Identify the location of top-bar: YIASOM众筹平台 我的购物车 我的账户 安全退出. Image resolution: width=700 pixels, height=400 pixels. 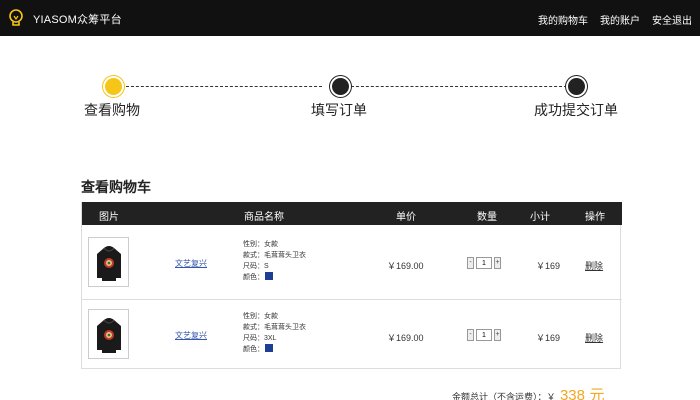
(350, 18).